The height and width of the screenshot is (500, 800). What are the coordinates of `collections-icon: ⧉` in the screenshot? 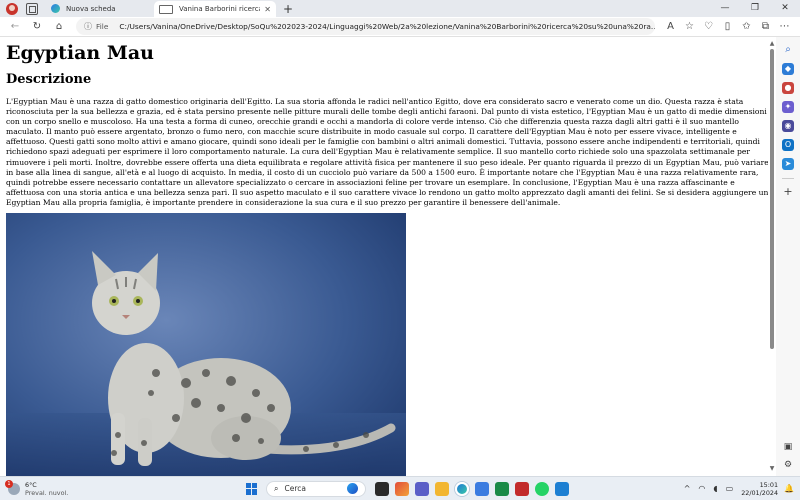 It's located at (765, 26).